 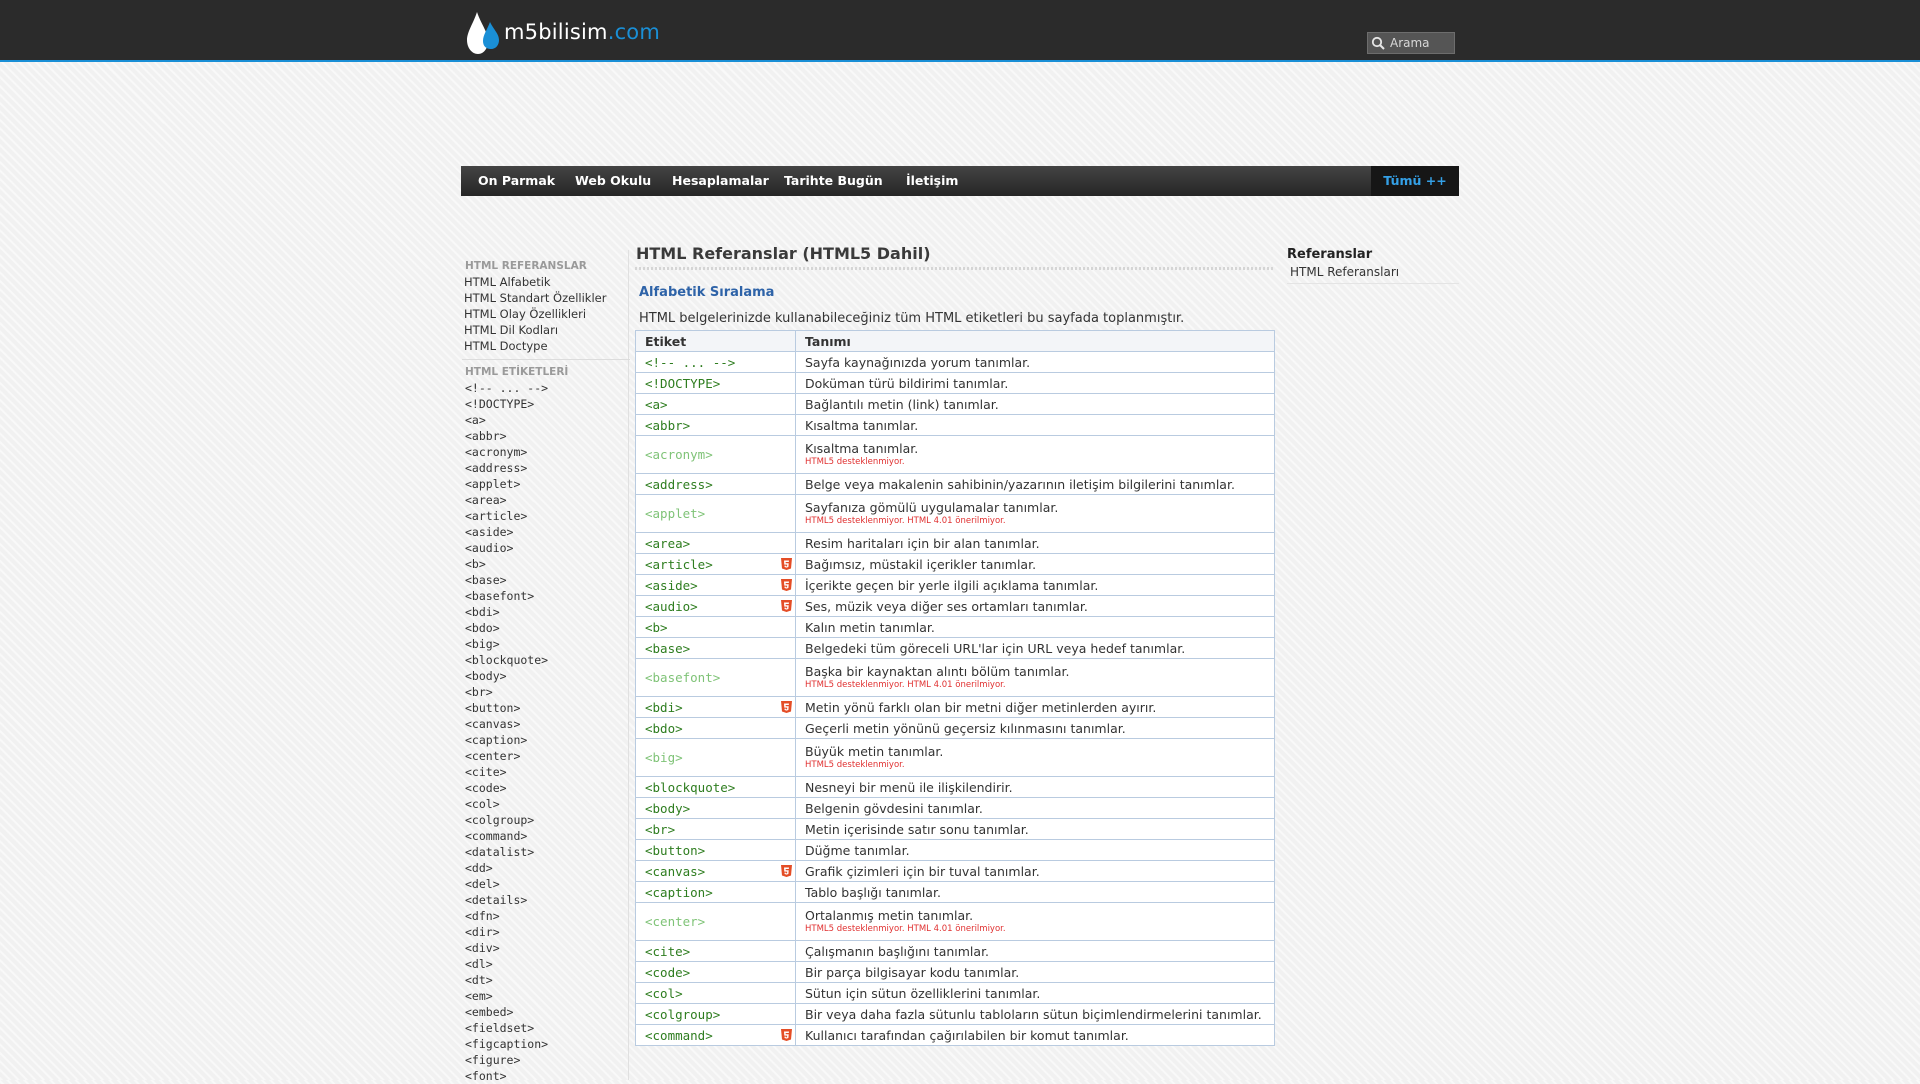 I want to click on tag-cell: <bdo>, so click(x=715, y=728).